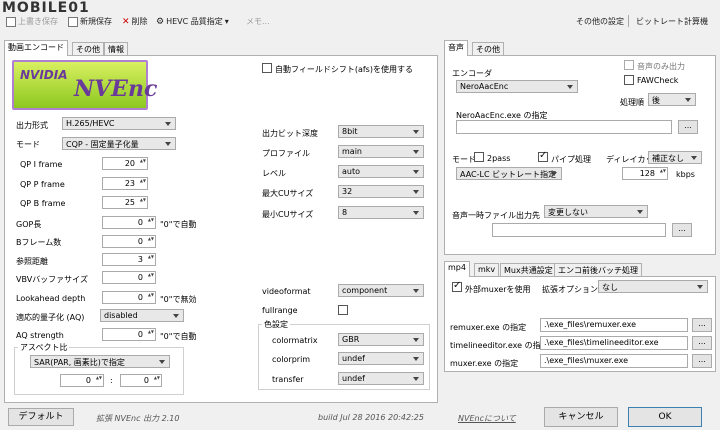 The width and height of the screenshot is (720, 430). I want to click on transfer-select: undef, so click(381, 378).